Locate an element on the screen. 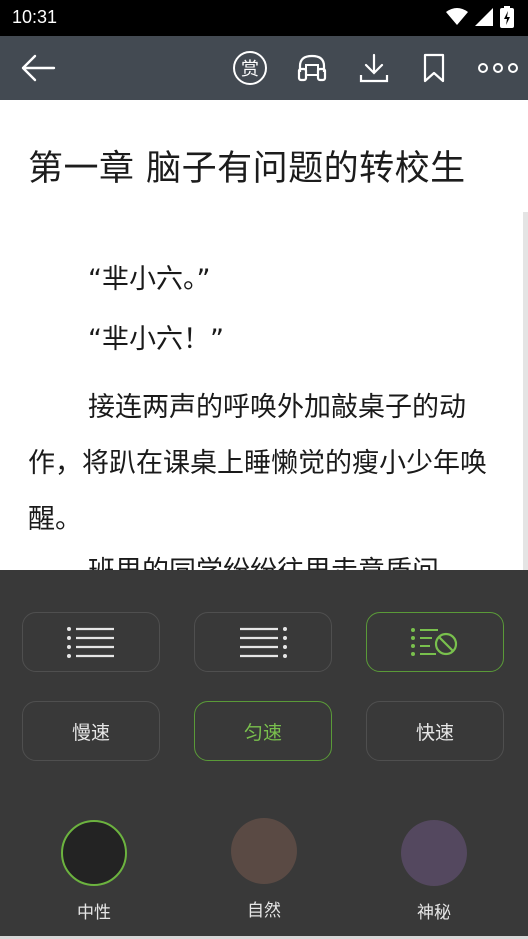 The height and width of the screenshot is (939, 528). bookmark-icon is located at coordinates (434, 68).